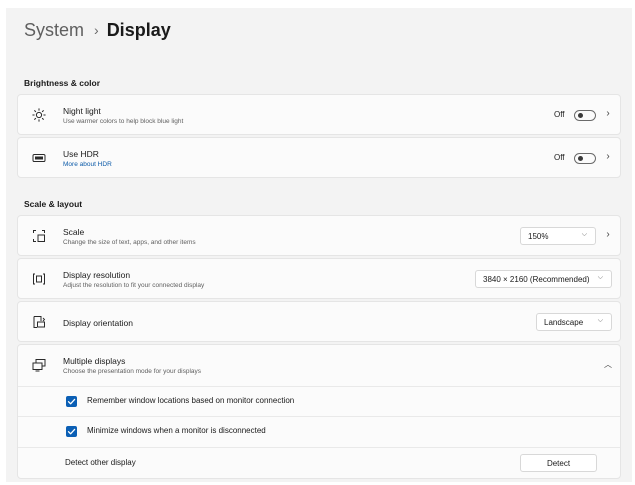 The height and width of the screenshot is (485, 635). What do you see at coordinates (319, 321) in the screenshot?
I see `orientation-row: Display orientation Landscape ⌵` at bounding box center [319, 321].